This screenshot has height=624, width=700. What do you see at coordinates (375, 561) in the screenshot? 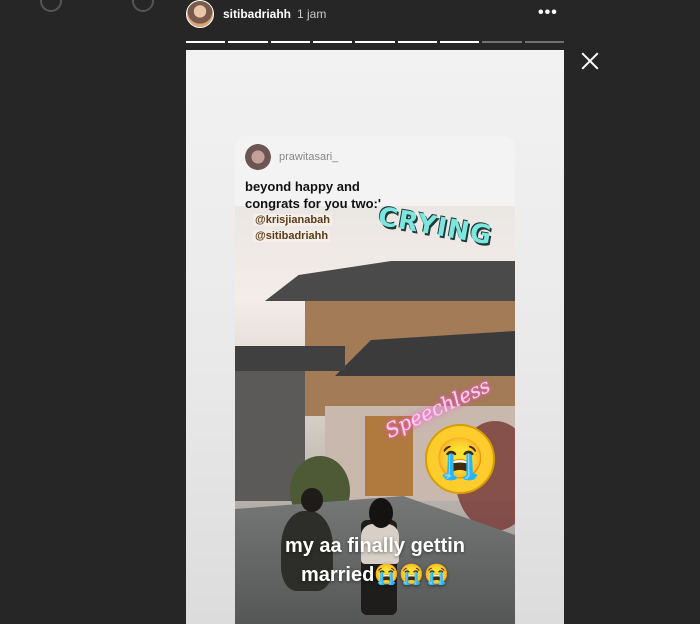
I see `story-caption: my aa finally gettin married😭😭😭` at bounding box center [375, 561].